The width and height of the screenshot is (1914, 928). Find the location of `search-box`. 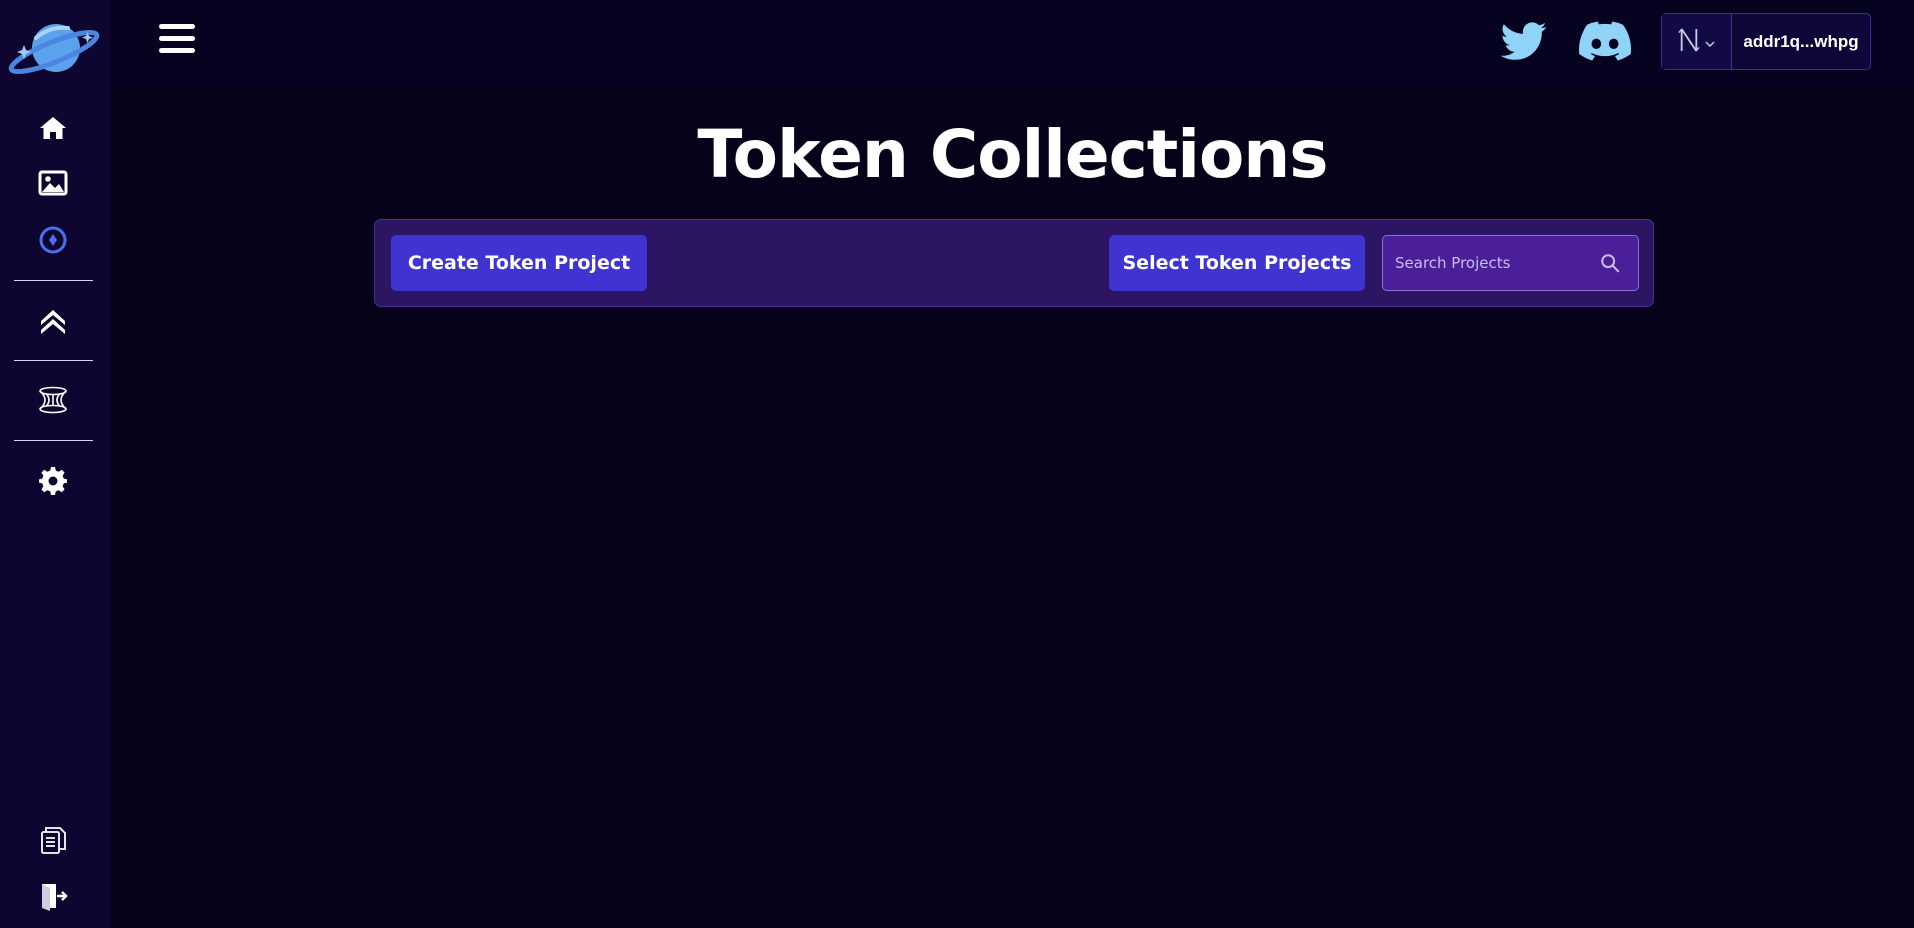

search-box is located at coordinates (1510, 263).